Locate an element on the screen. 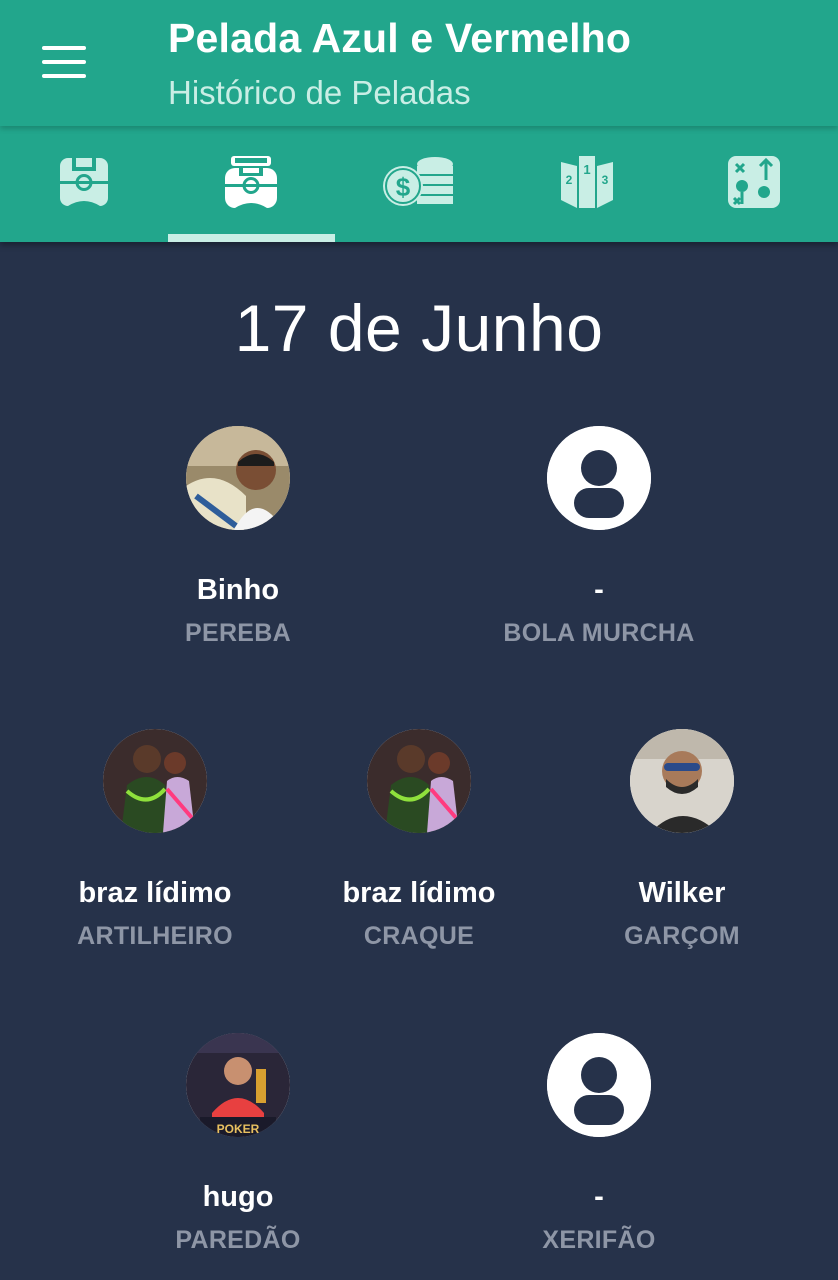 The image size is (838, 1280). player-name: Wilker is located at coordinates (682, 893).